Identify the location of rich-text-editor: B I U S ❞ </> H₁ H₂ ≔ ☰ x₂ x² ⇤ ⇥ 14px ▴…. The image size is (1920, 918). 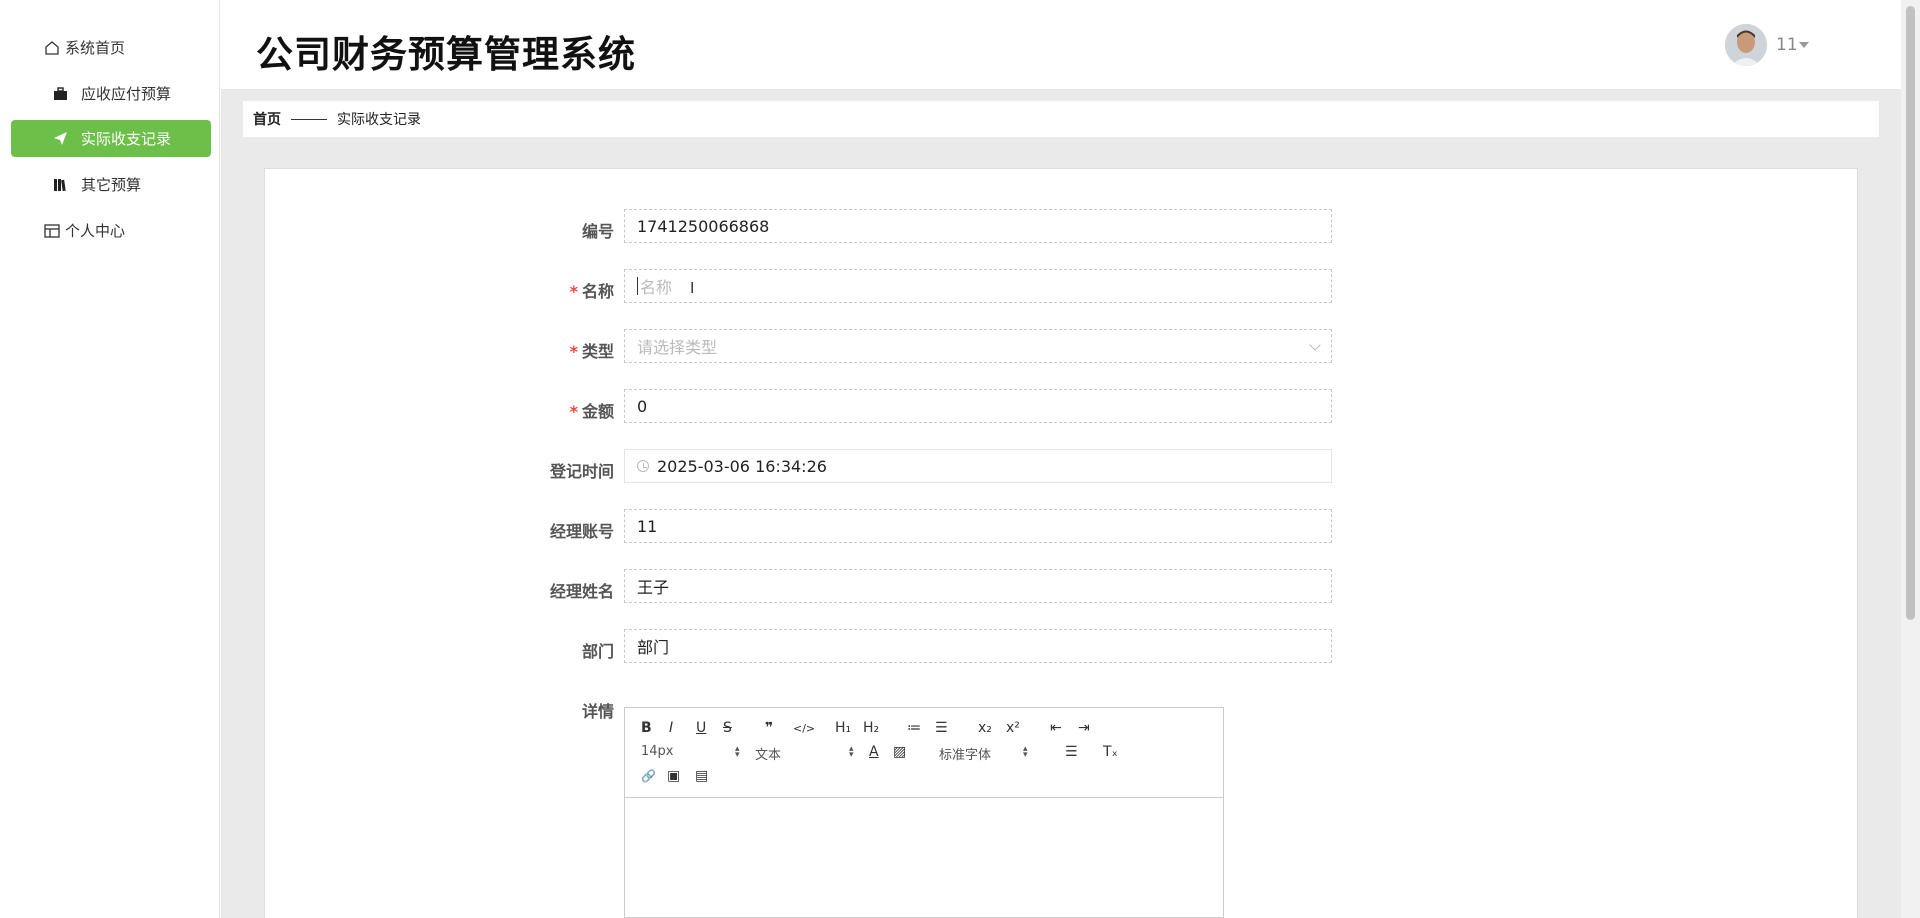
(924, 812).